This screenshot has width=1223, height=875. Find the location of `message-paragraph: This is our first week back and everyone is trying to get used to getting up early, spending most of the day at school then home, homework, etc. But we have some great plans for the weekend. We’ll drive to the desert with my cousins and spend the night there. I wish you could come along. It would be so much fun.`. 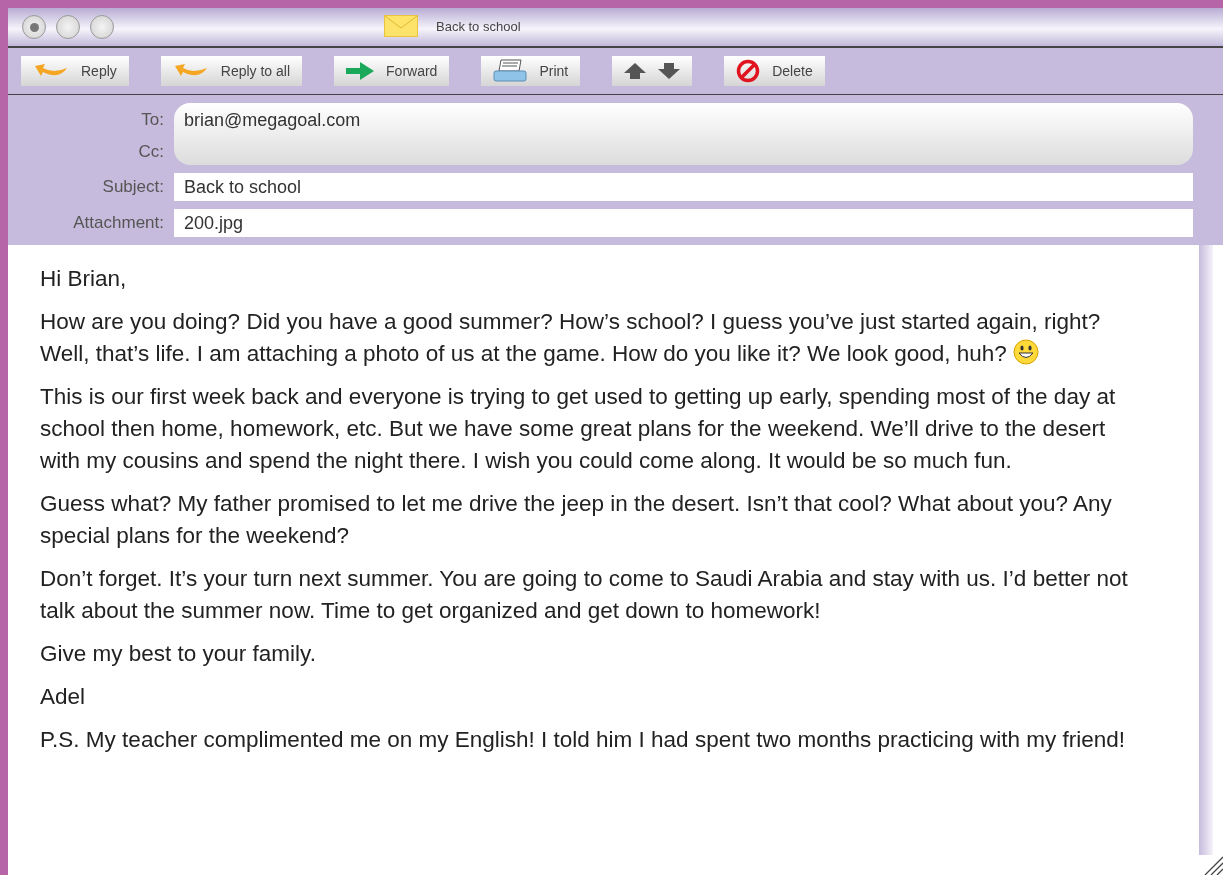

message-paragraph: This is our first week back and everyone is trying to get used to getting up early, spending most of the day at school then home, homework, etc. But we have some great plans for the weekend. We’ll drive to the desert with my cousins and spend the night there. I wish you could come along. It would be so much fun. is located at coordinates (578, 428).